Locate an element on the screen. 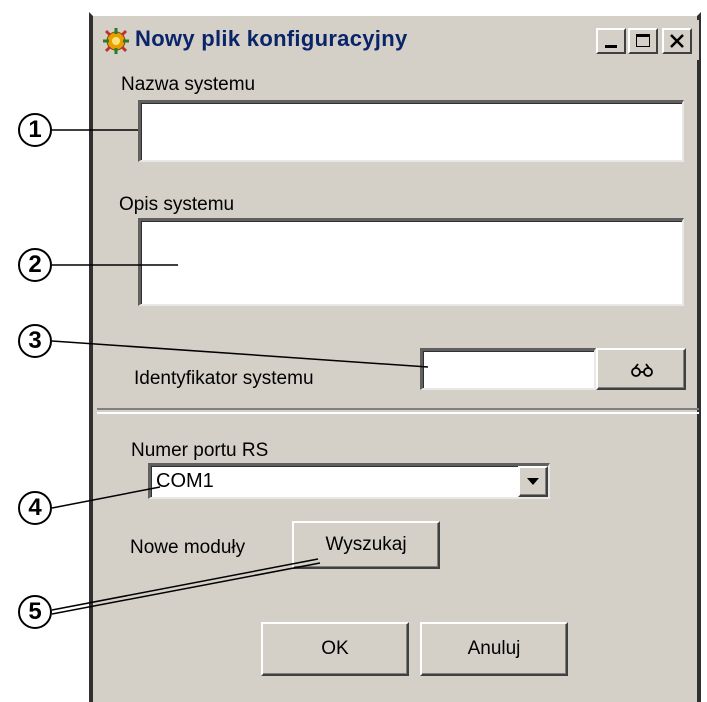  callout-2: 2 is located at coordinates (35, 265).